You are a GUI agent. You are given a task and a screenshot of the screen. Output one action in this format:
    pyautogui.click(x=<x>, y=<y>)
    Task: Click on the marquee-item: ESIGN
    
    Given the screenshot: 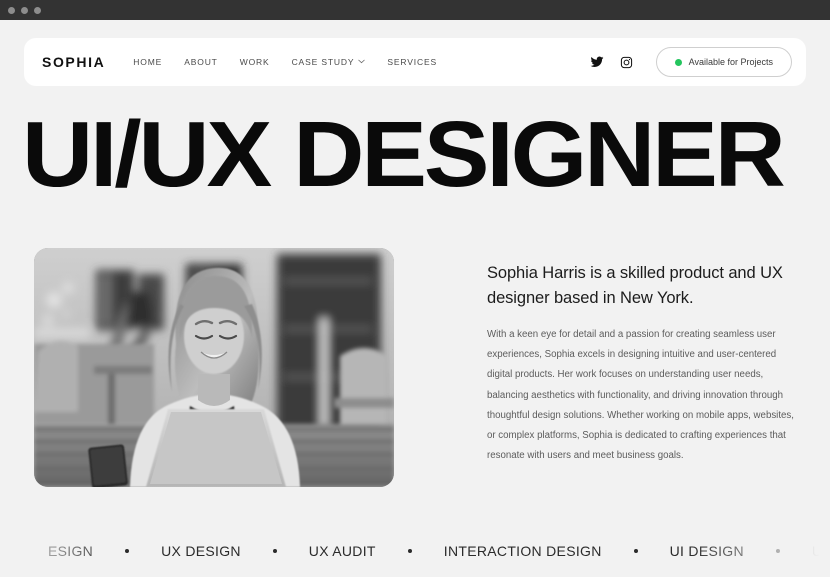 What is the action you would take?
    pyautogui.click(x=71, y=551)
    